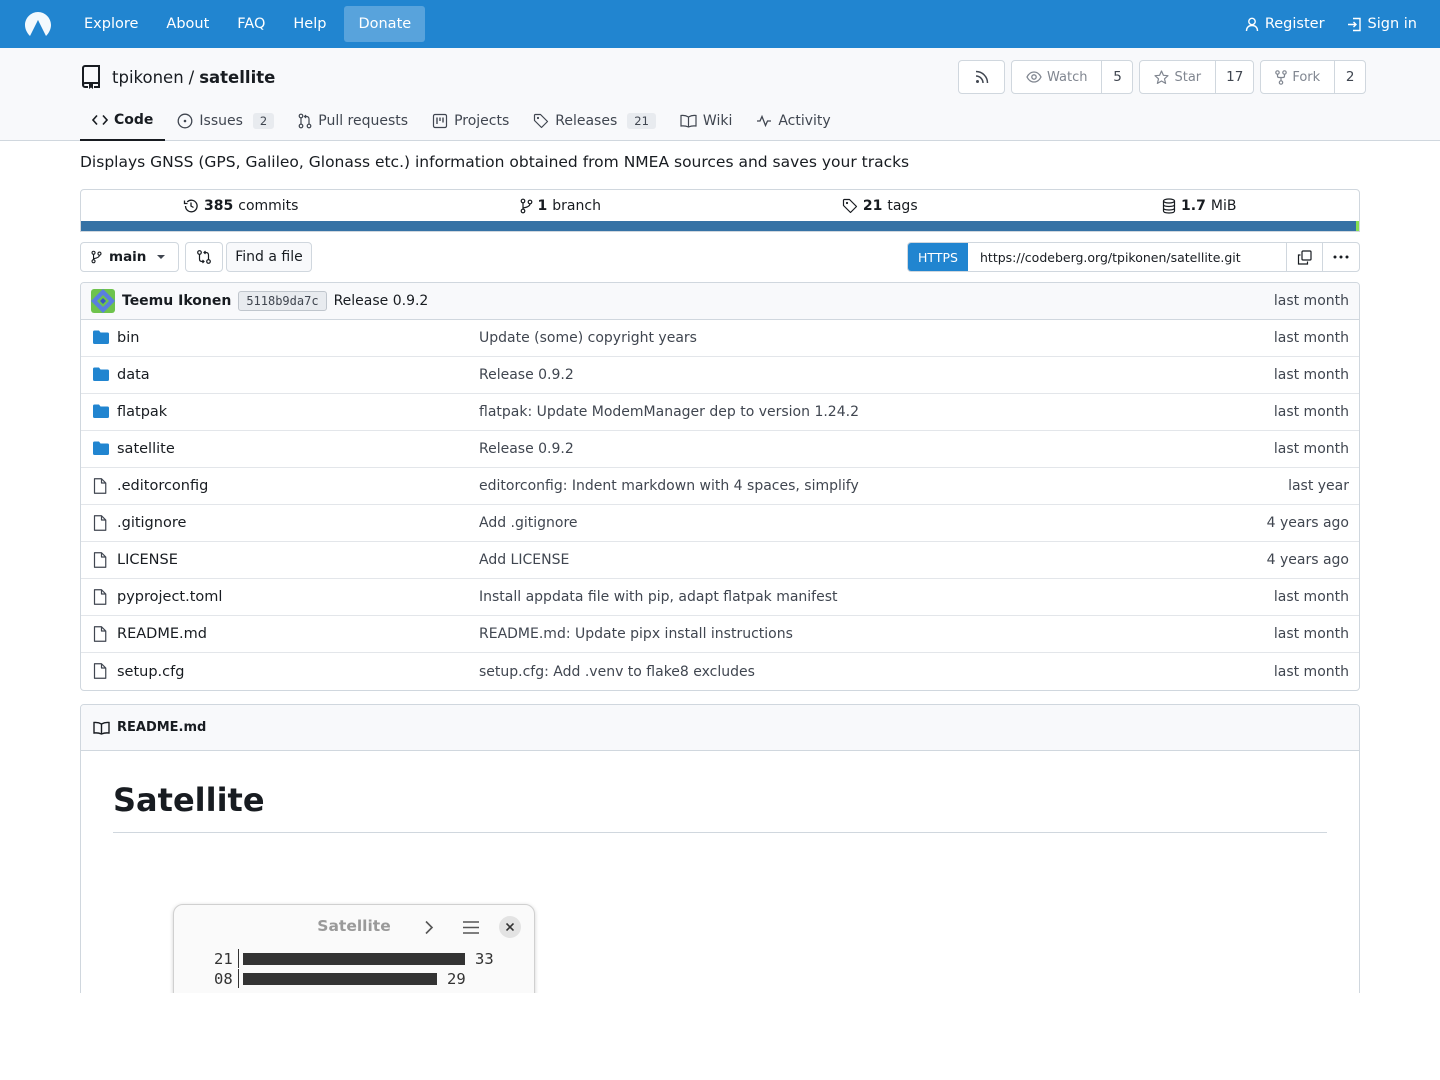  I want to click on table-row: satellite Release 0.9.2 last month, so click(720, 449).